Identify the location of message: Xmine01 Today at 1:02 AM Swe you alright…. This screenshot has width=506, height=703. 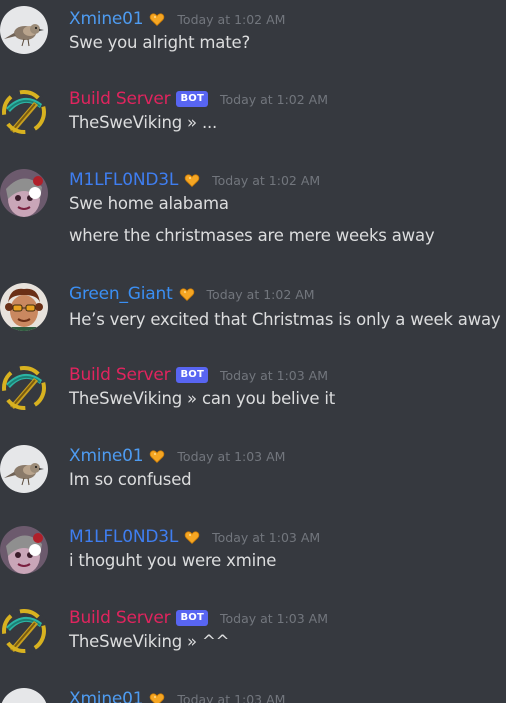
(253, 36).